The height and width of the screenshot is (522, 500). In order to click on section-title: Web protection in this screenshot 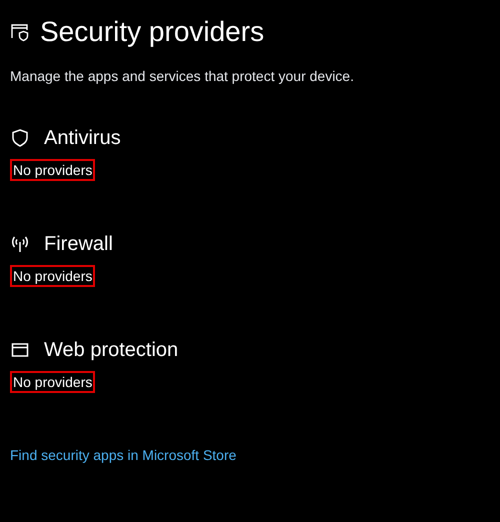, I will do `click(111, 350)`.